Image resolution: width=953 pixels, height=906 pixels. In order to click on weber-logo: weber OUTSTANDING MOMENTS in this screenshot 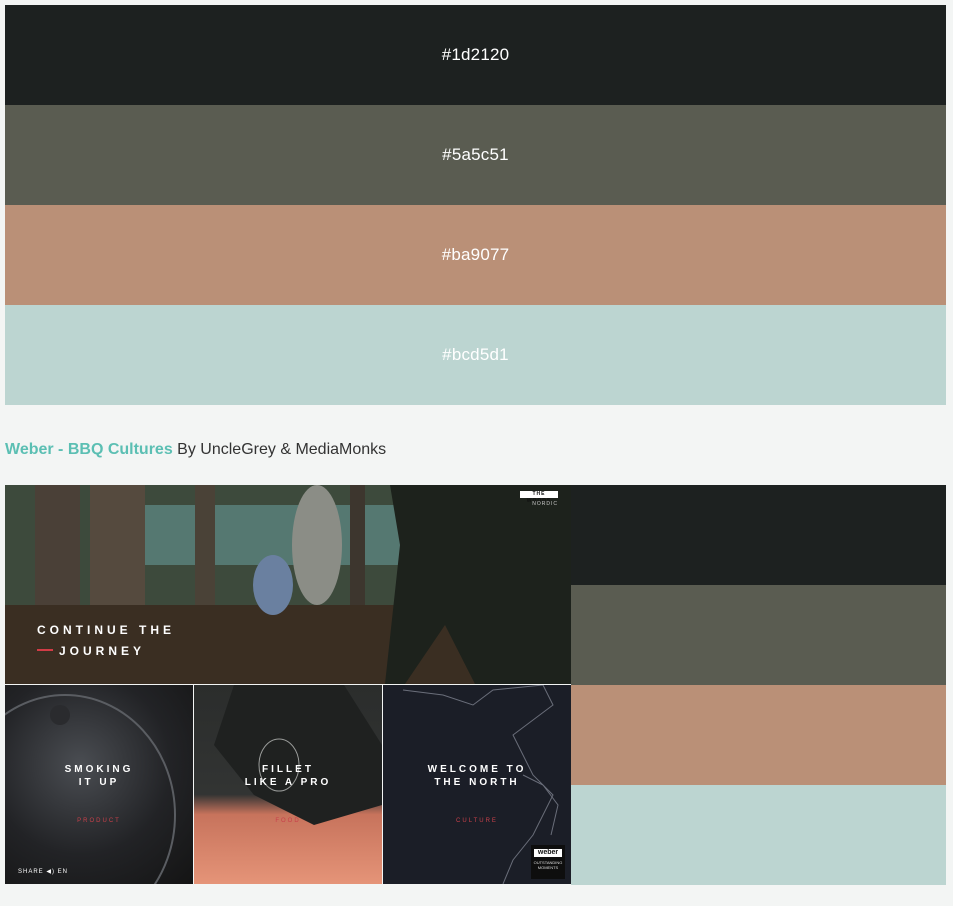, I will do `click(548, 862)`.